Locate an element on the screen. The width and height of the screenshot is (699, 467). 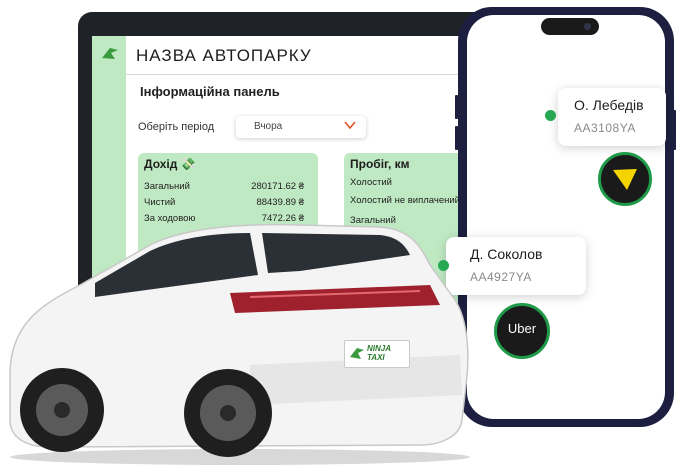
uber-label: Uber is located at coordinates (522, 328).